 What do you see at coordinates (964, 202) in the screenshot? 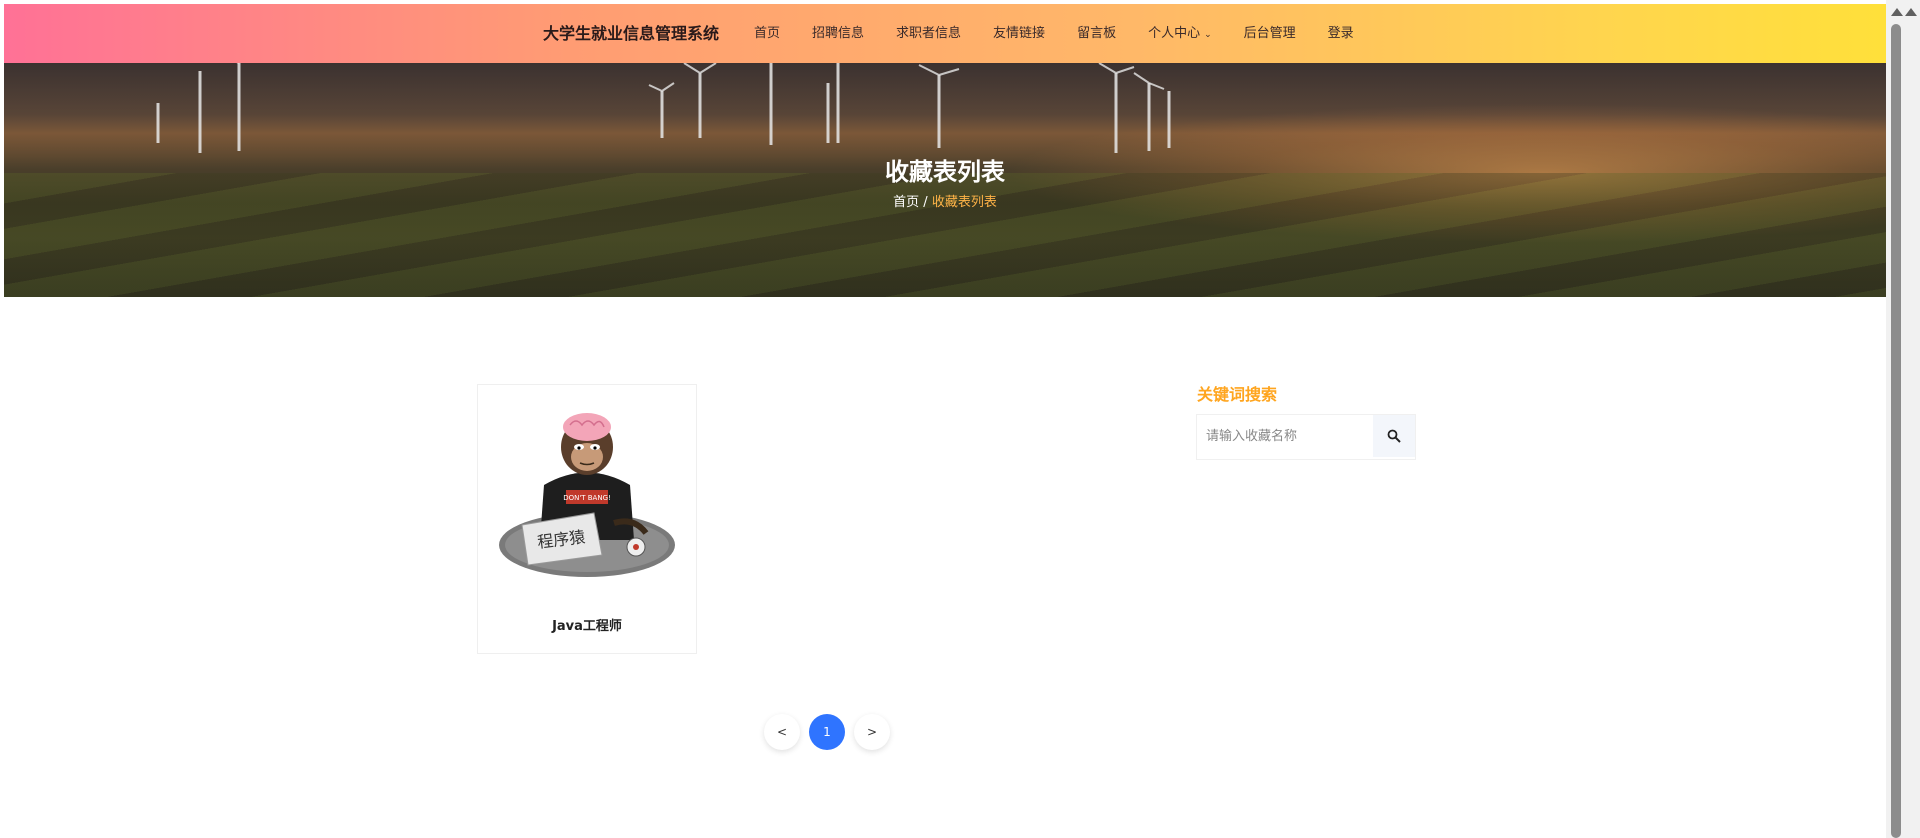
I see `breadcrumb-current: 收藏表列表` at bounding box center [964, 202].